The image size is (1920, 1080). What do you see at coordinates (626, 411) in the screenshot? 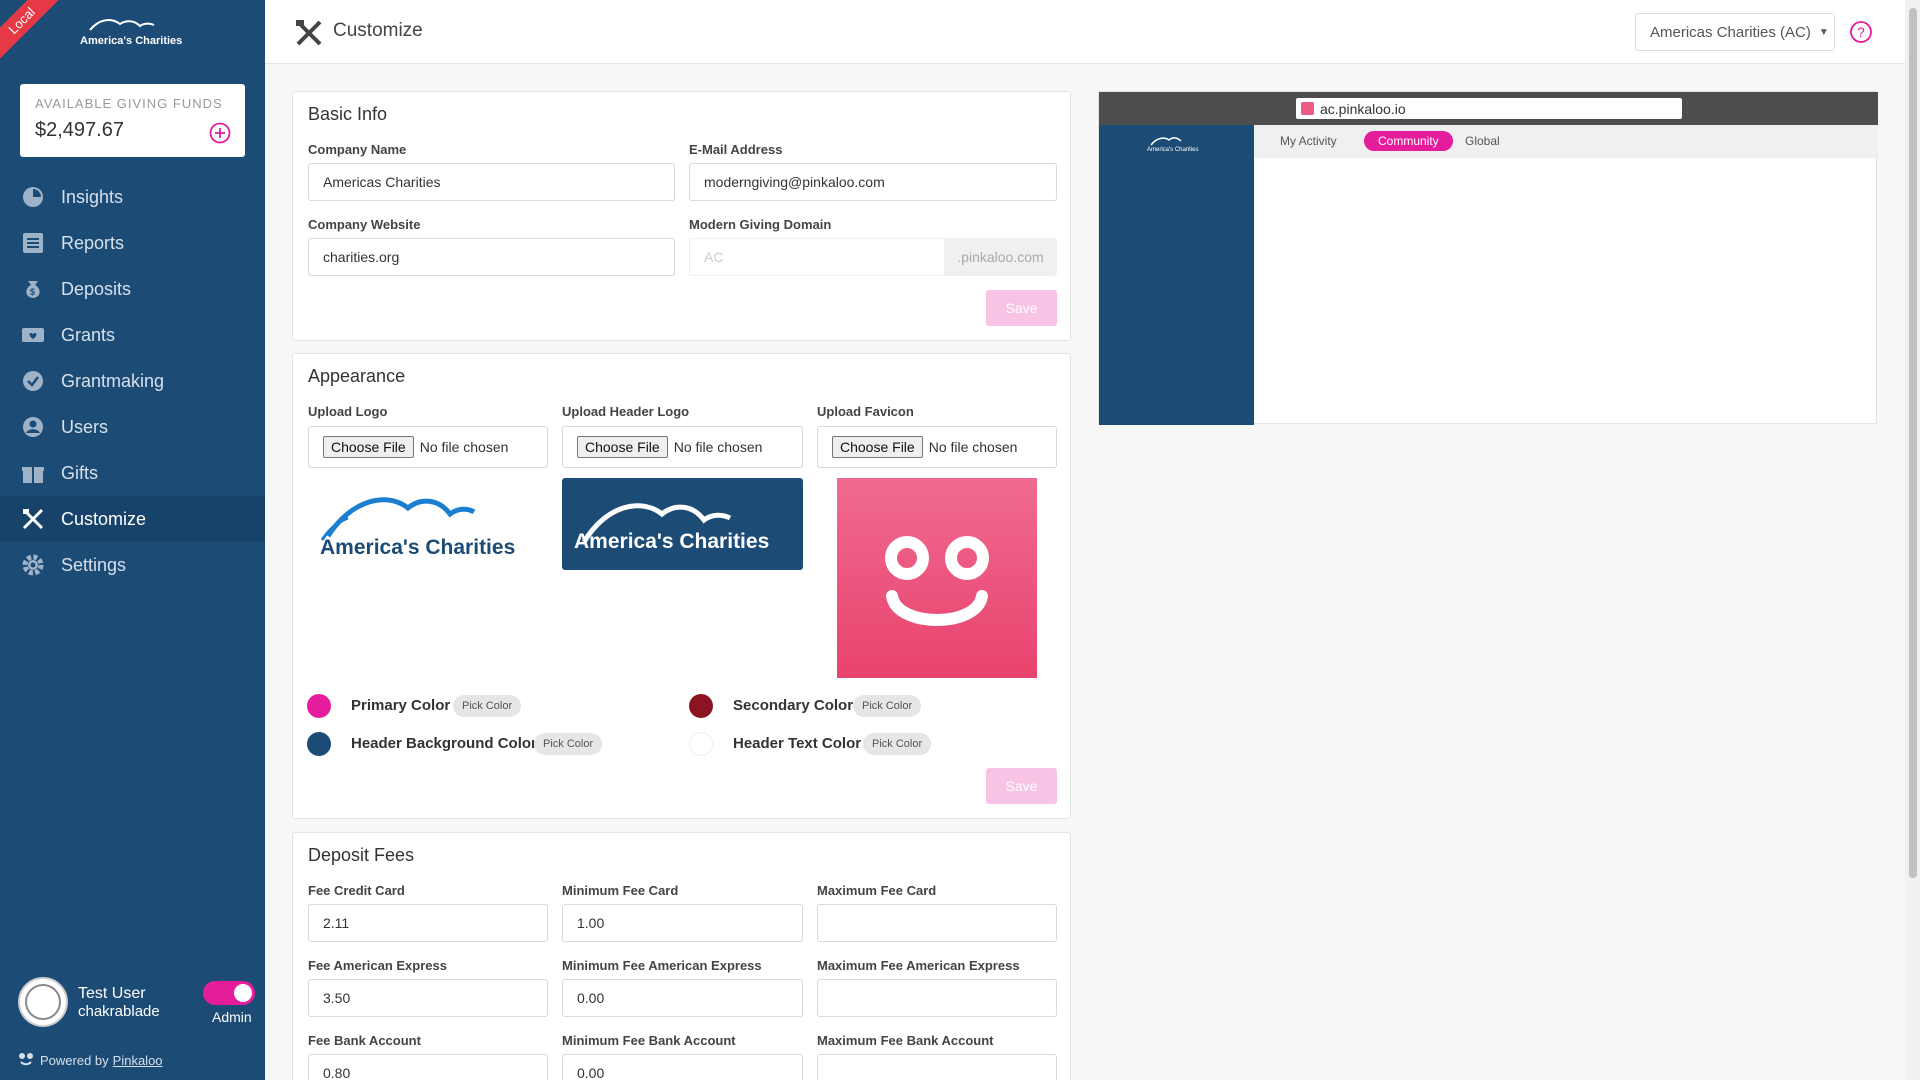
I see `upload-header-logo-label: Upload Header Logo` at bounding box center [626, 411].